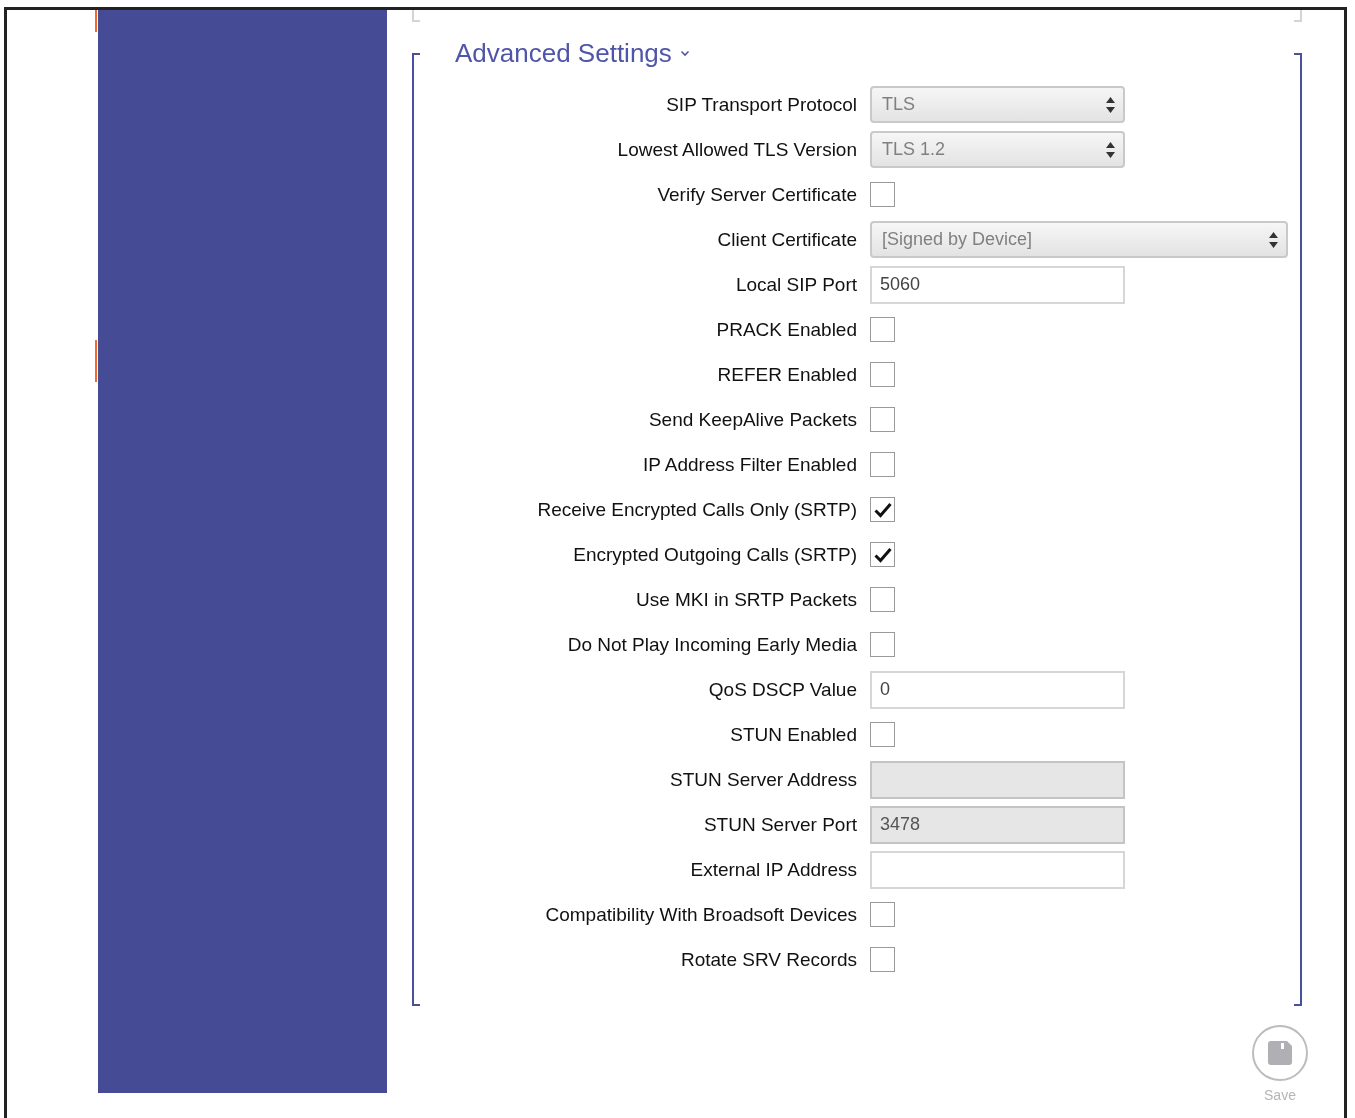 Image resolution: width=1355 pixels, height=1118 pixels. Describe the element at coordinates (749, 464) in the screenshot. I see `field-label: IP Address Filter Enabled` at that location.